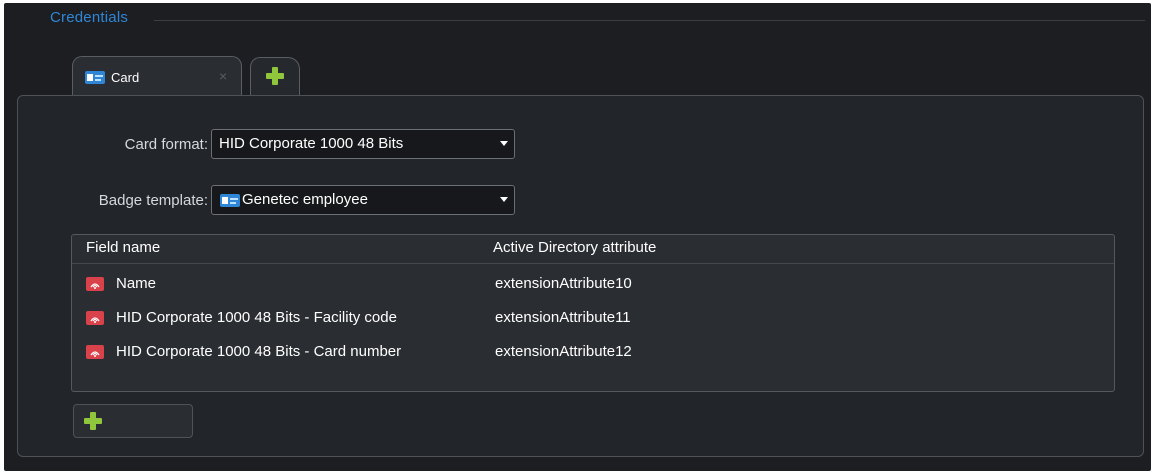 Image resolution: width=1155 pixels, height=474 pixels. Describe the element at coordinates (563, 283) in the screenshot. I see `ad-attribute-cell: extensionAttribute10` at that location.